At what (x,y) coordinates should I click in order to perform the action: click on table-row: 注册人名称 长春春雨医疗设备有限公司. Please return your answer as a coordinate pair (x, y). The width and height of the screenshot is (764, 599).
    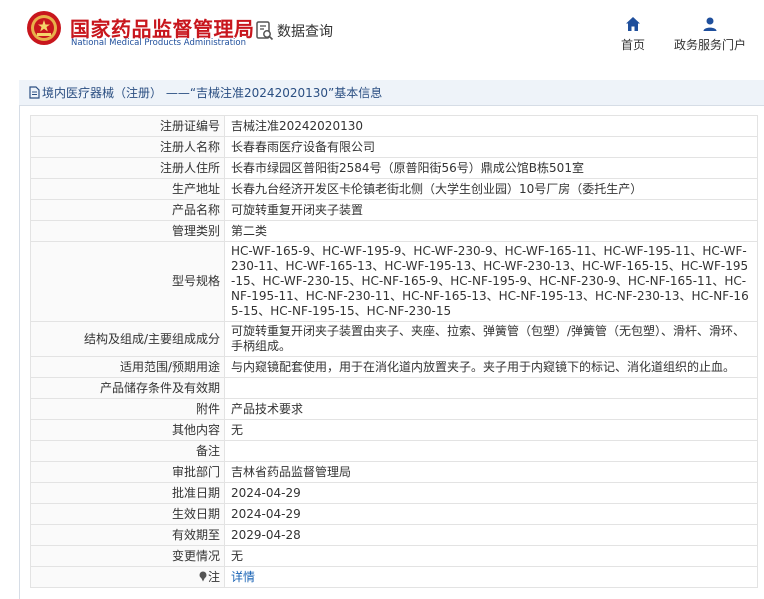
    Looking at the image, I should click on (394, 147).